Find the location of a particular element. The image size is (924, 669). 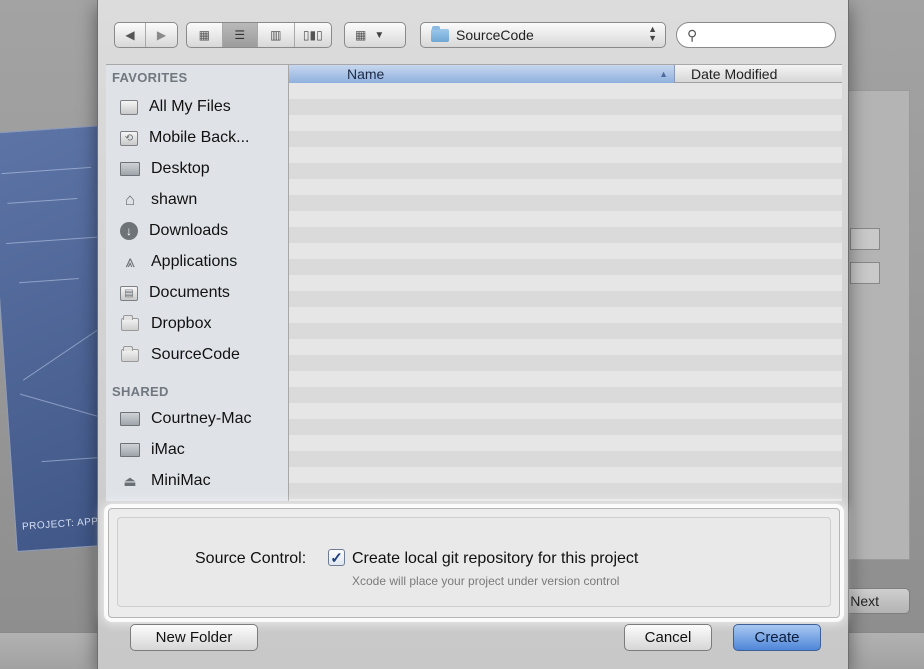

sidebar-item-label: SourceCode is located at coordinates (195, 354).